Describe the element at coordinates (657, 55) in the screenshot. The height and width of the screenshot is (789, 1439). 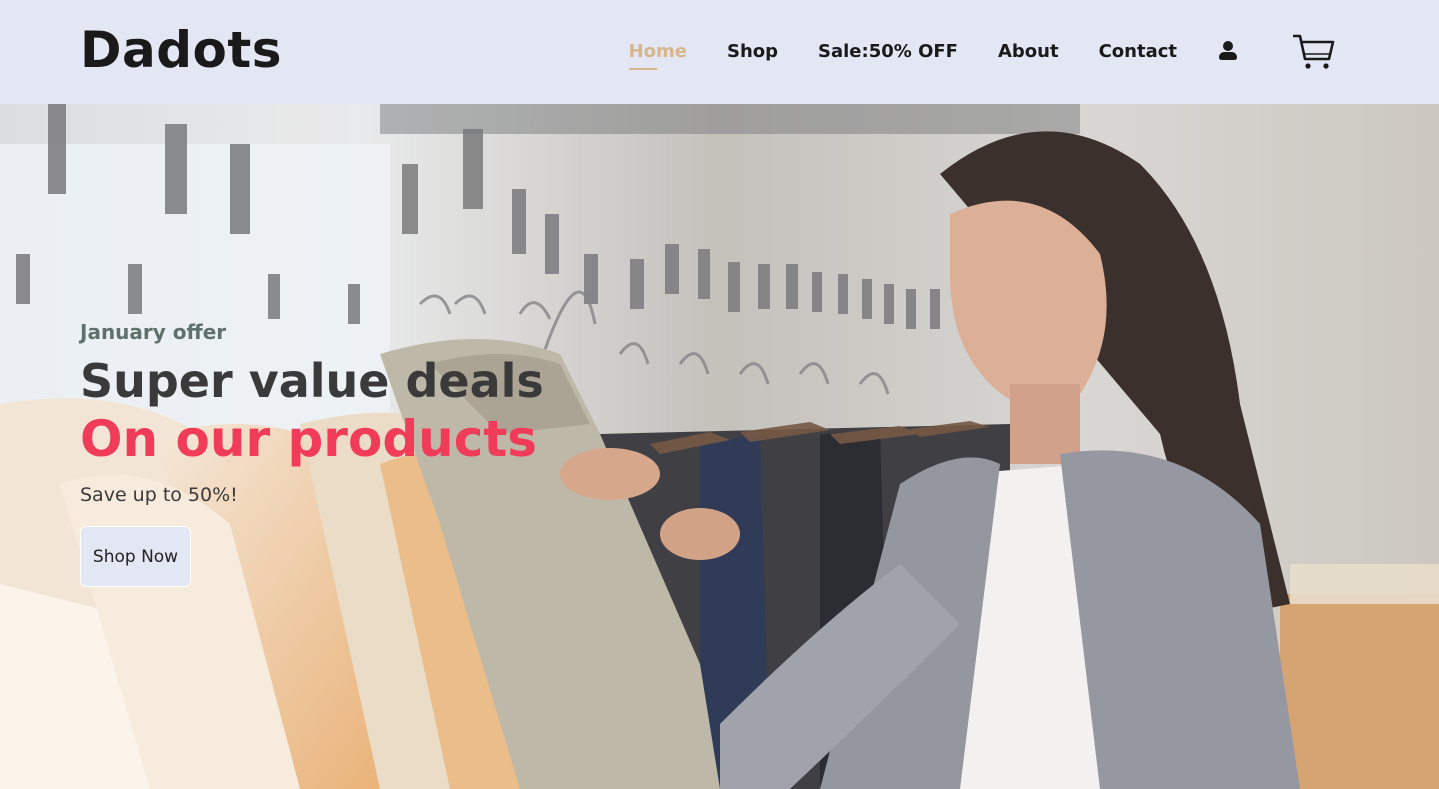
I see `nav-home: Home` at that location.